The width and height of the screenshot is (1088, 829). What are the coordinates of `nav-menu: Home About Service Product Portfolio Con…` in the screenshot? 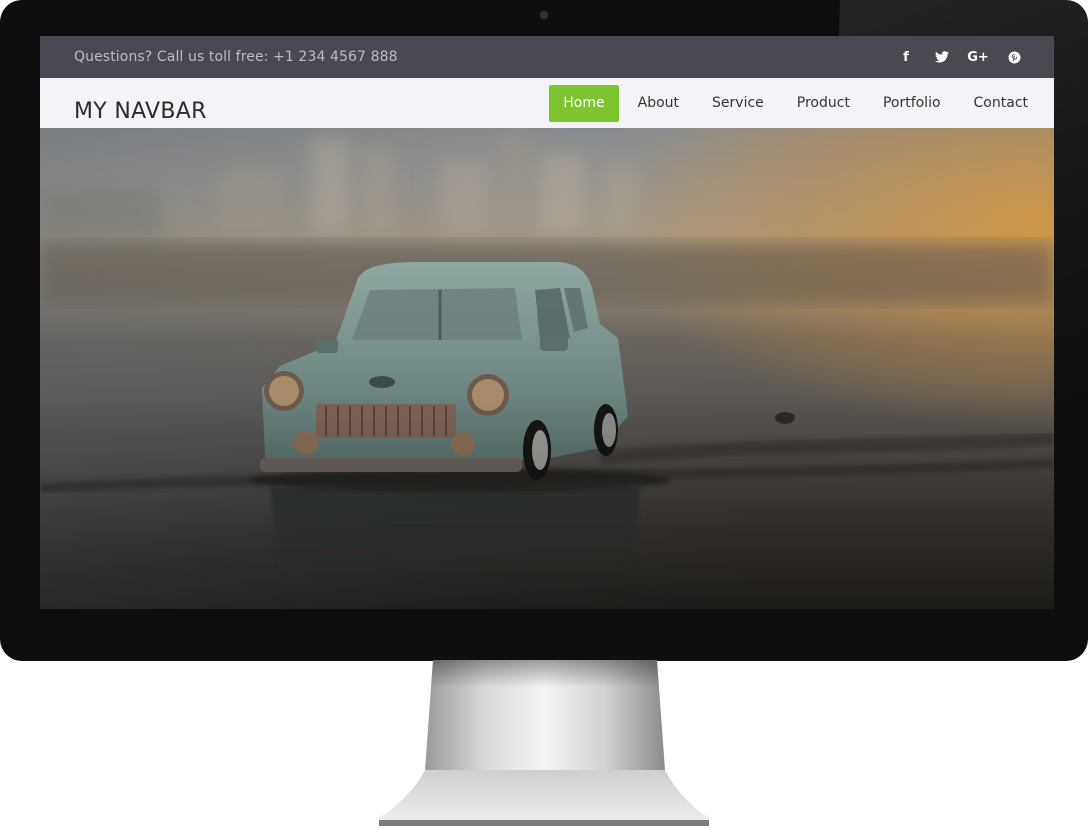 It's located at (793, 103).